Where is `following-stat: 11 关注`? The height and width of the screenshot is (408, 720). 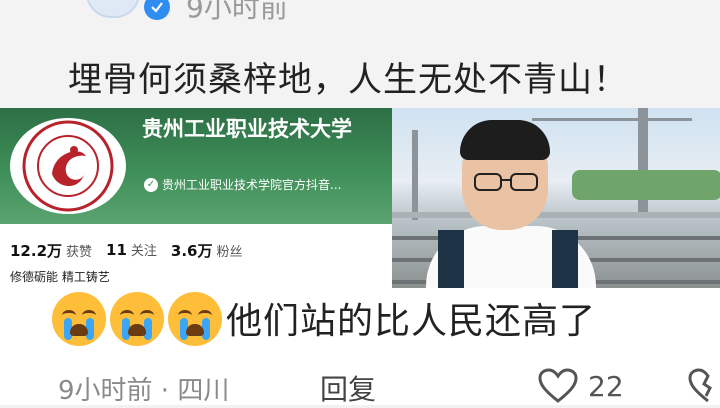
following-stat: 11 关注 is located at coordinates (131, 250).